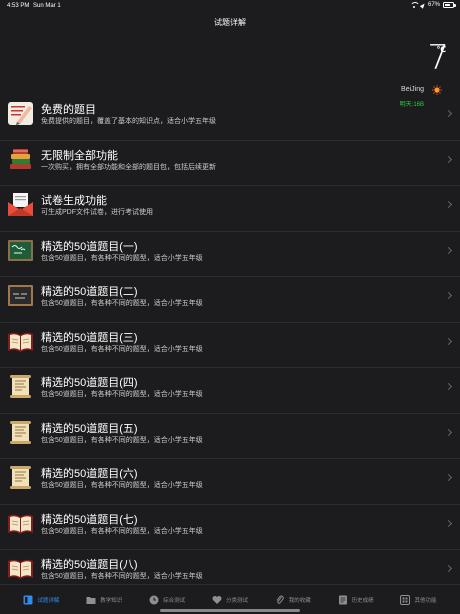  I want to click on list-item: 精选的50道题目(七) 包含50道题目，有各种不同的题型，适合小学五年级, so click(230, 527).